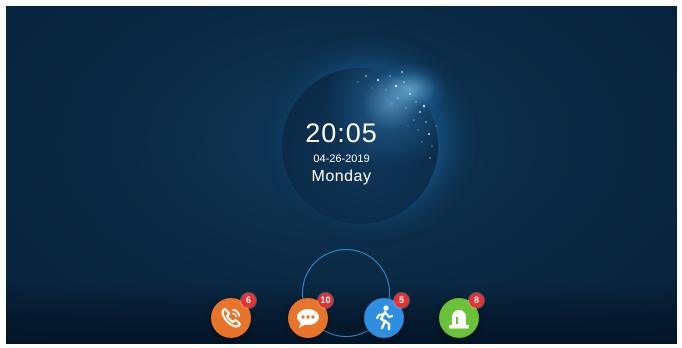 The image size is (682, 348). Describe the element at coordinates (341, 159) in the screenshot. I see `clock-date: 04-26-2019` at that location.